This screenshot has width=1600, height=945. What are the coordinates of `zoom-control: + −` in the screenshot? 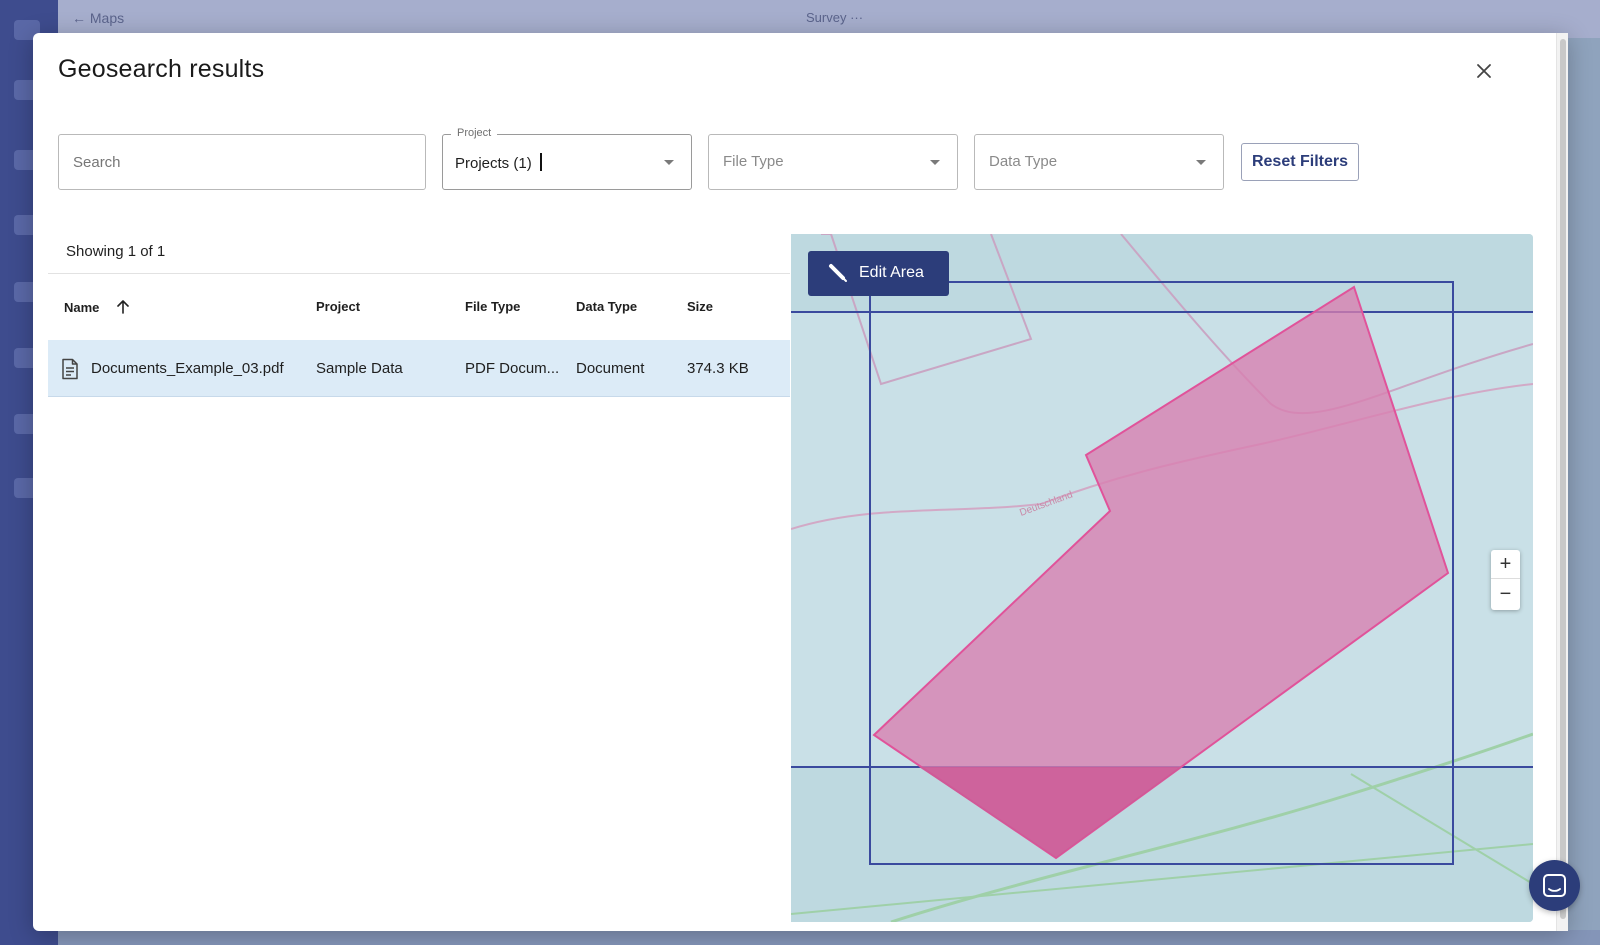 It's located at (1505, 580).